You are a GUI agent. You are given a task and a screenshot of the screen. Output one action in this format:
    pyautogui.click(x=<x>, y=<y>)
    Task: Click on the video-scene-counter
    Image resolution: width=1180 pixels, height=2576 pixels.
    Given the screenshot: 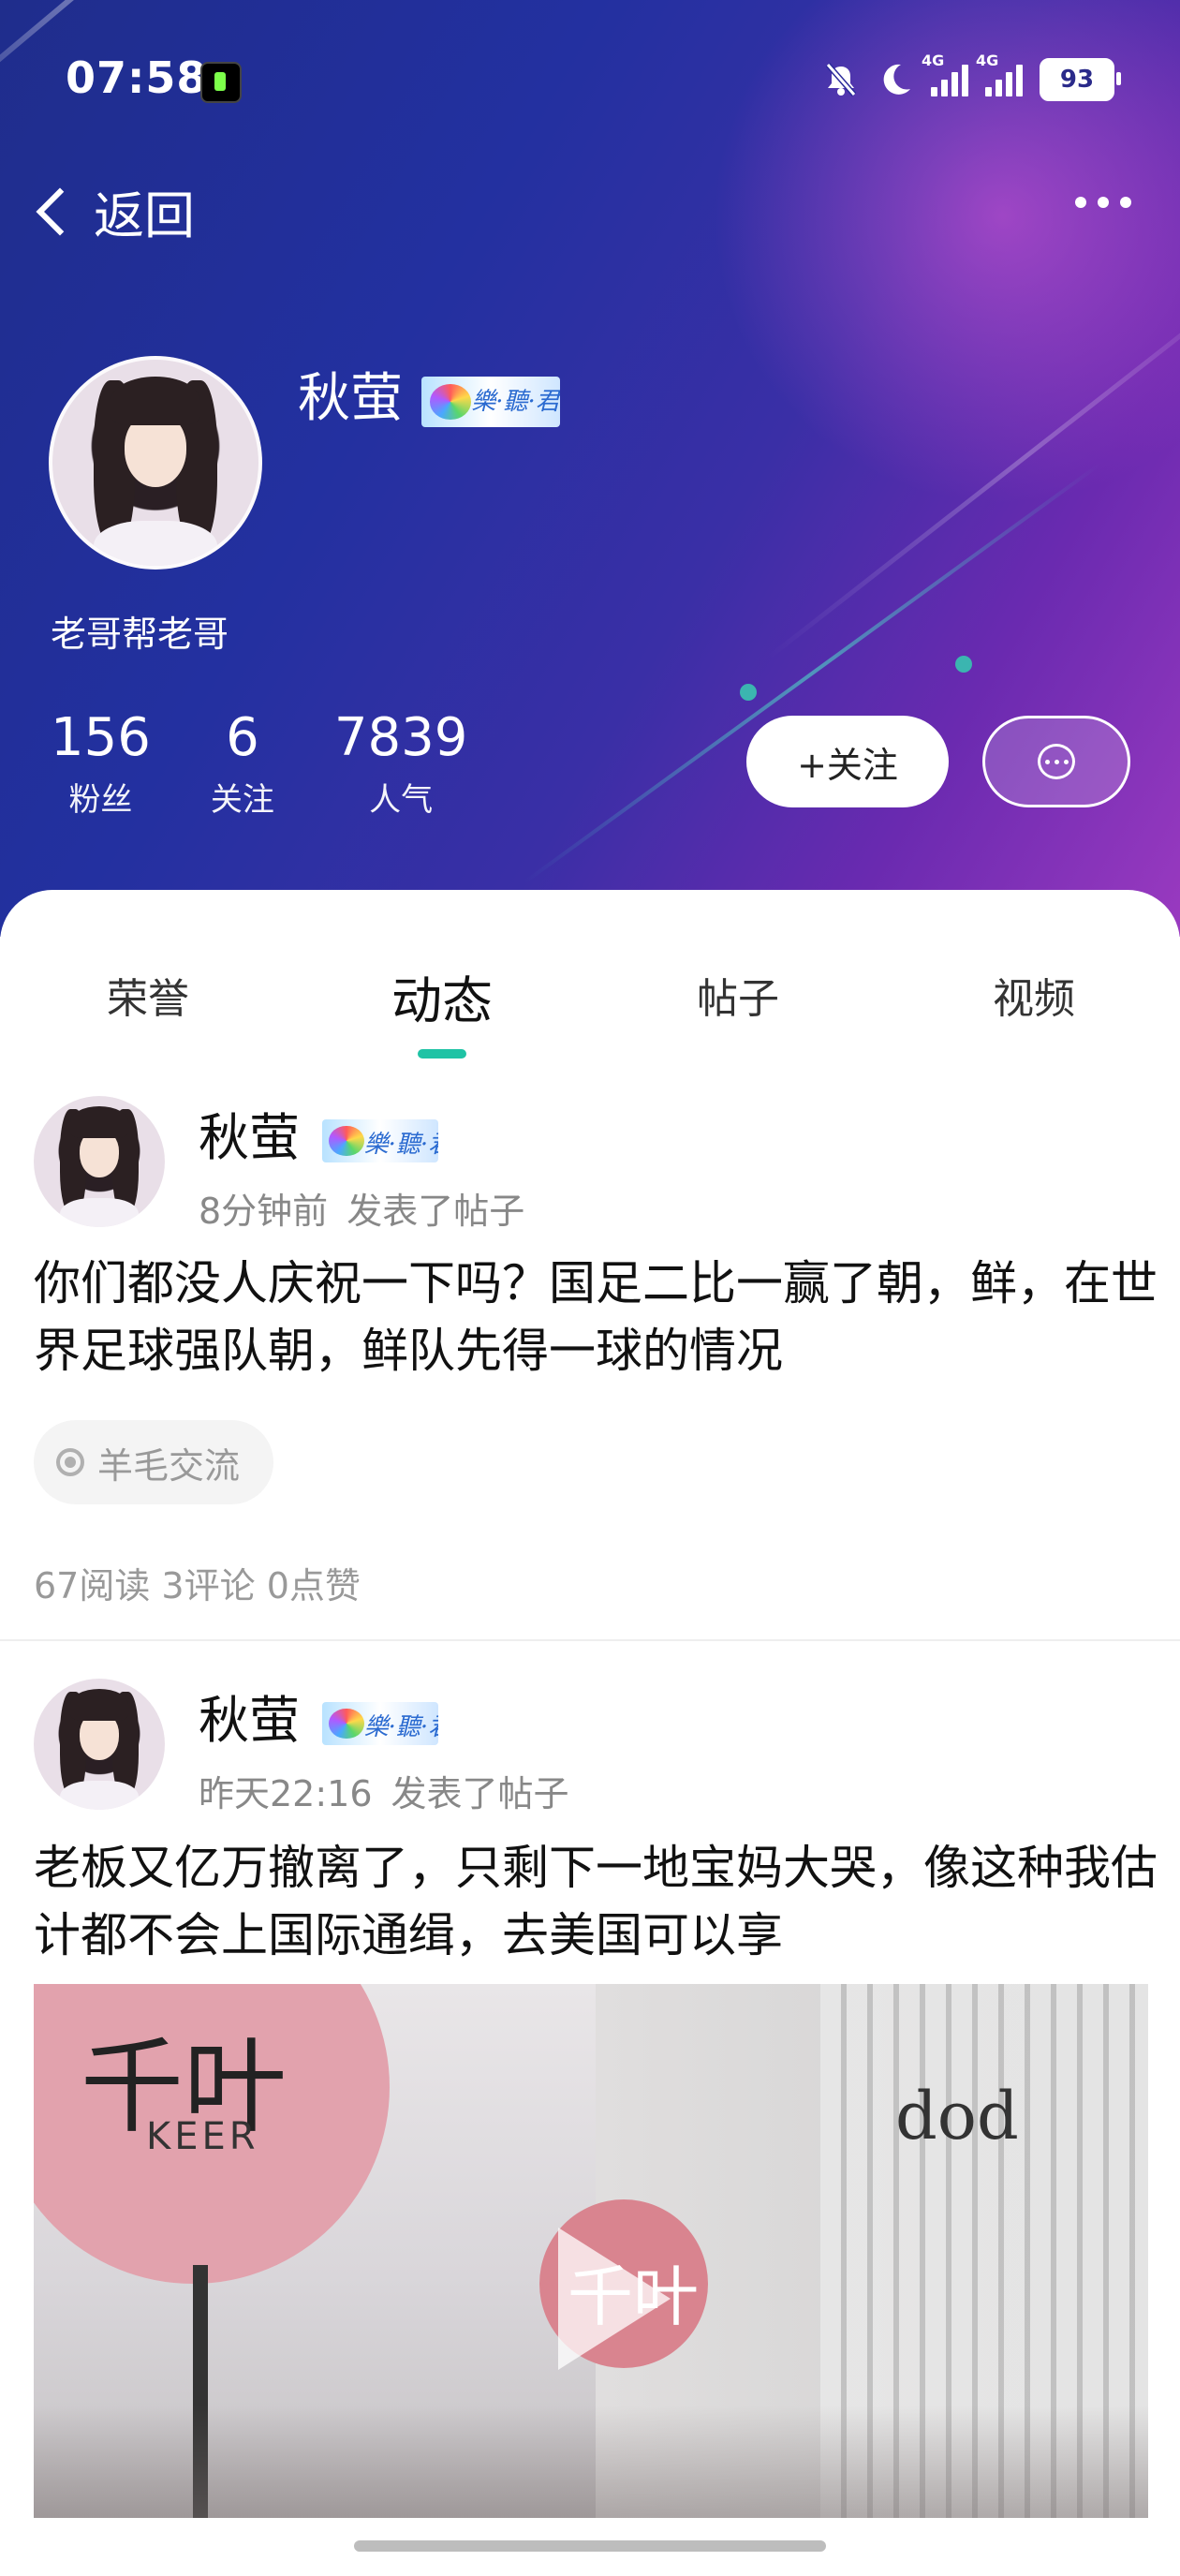 What is the action you would take?
    pyautogui.click(x=591, y=2462)
    